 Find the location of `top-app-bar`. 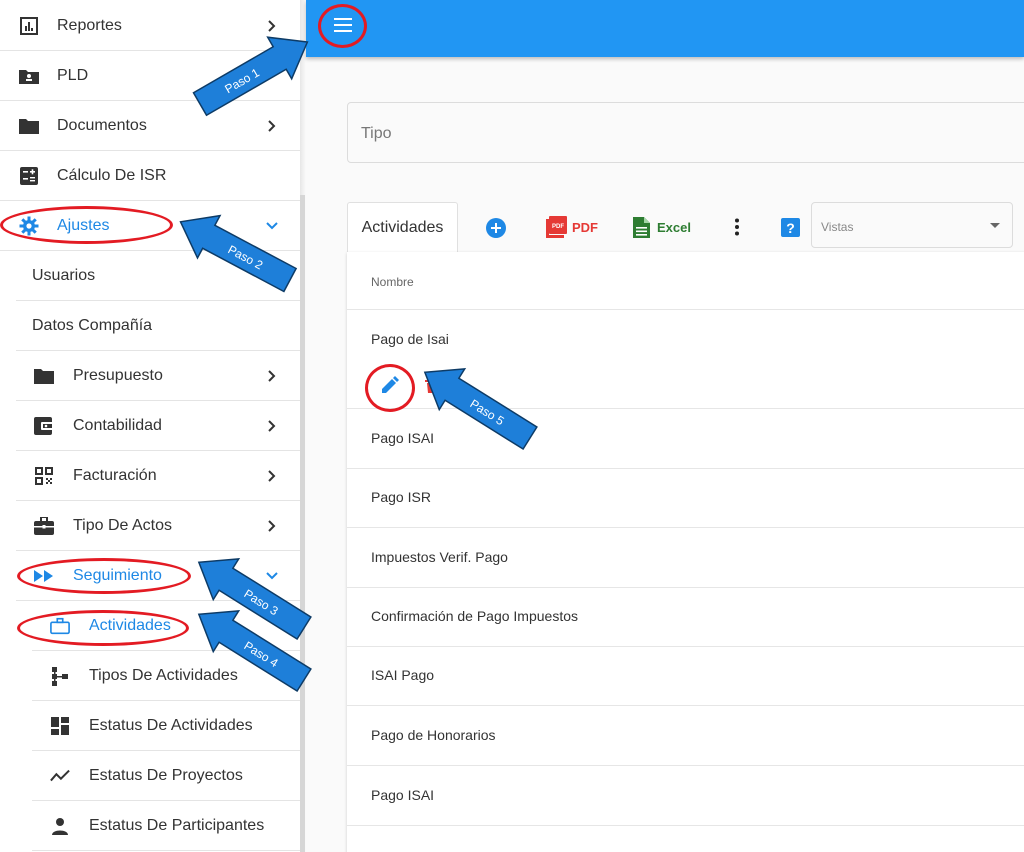

top-app-bar is located at coordinates (665, 28).